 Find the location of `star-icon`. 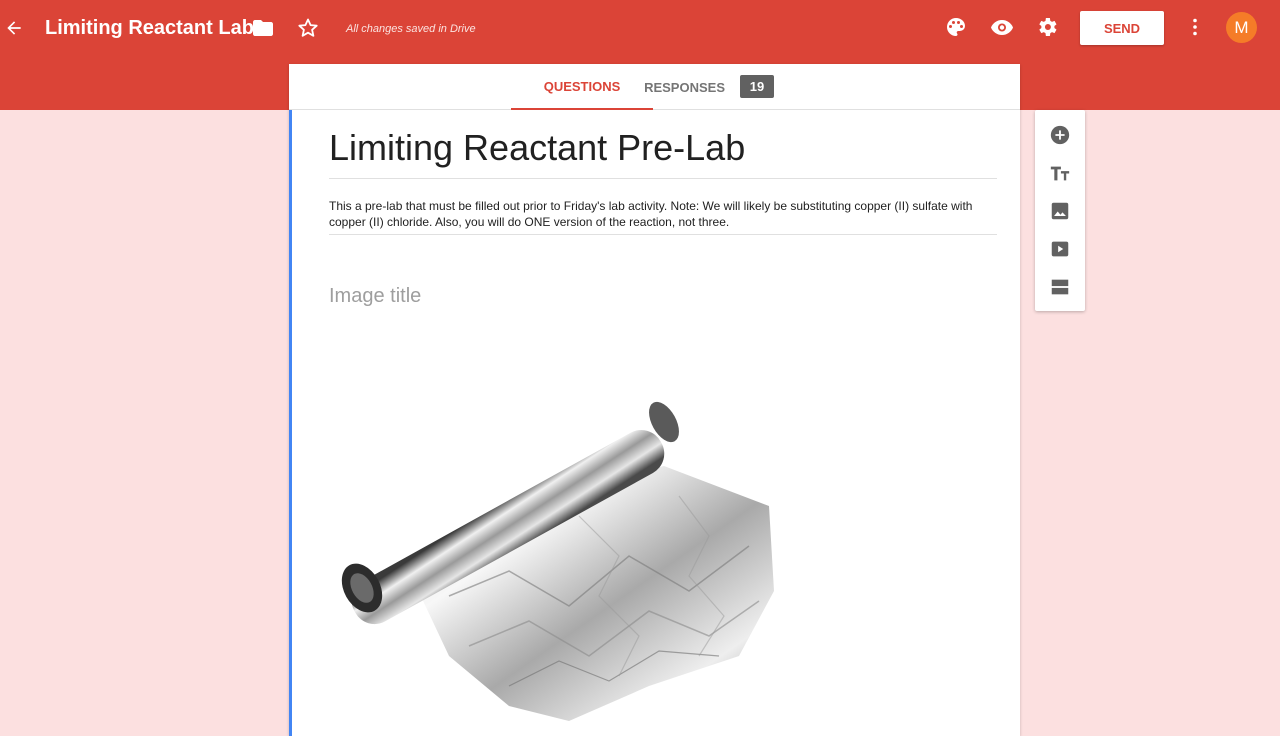

star-icon is located at coordinates (308, 28).